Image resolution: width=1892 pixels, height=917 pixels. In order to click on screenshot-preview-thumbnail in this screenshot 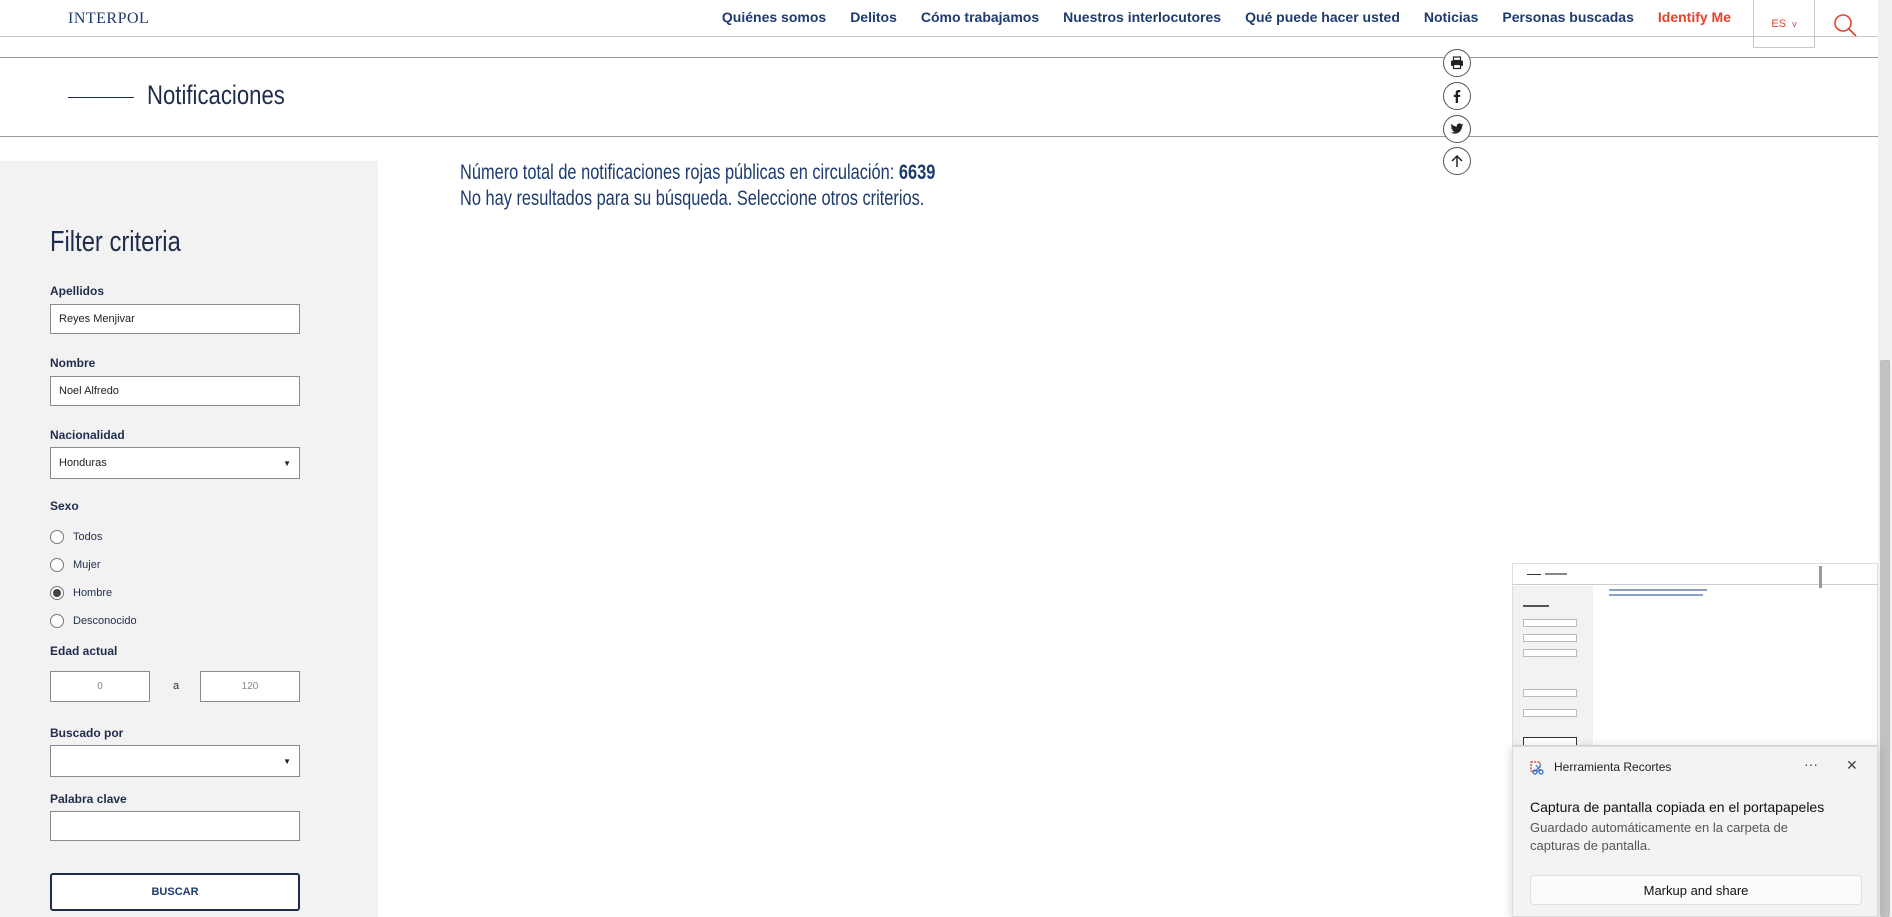, I will do `click(1695, 654)`.